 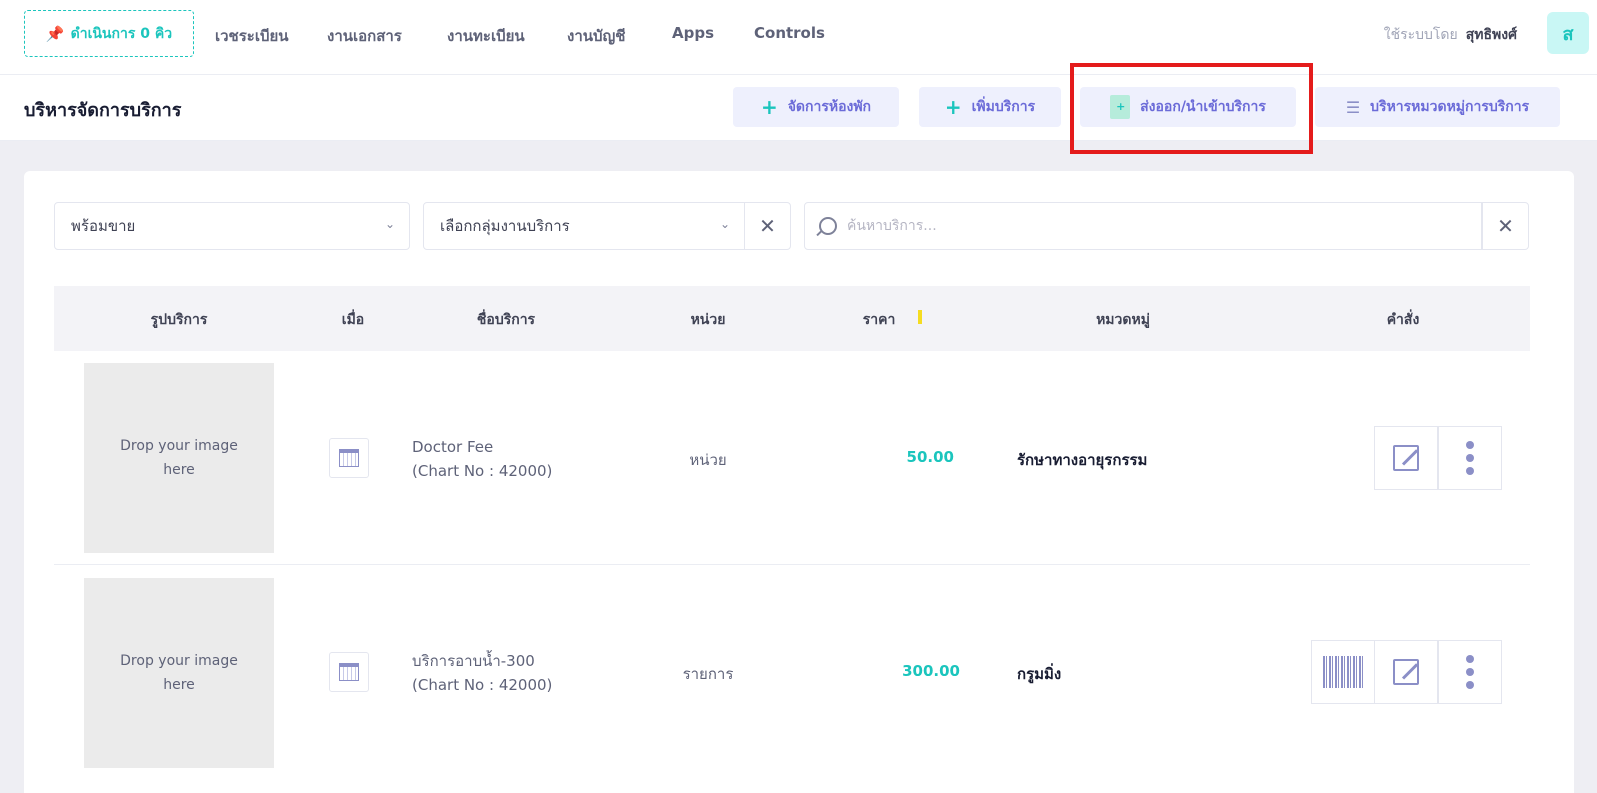 I want to click on barcode-button, so click(x=1343, y=672).